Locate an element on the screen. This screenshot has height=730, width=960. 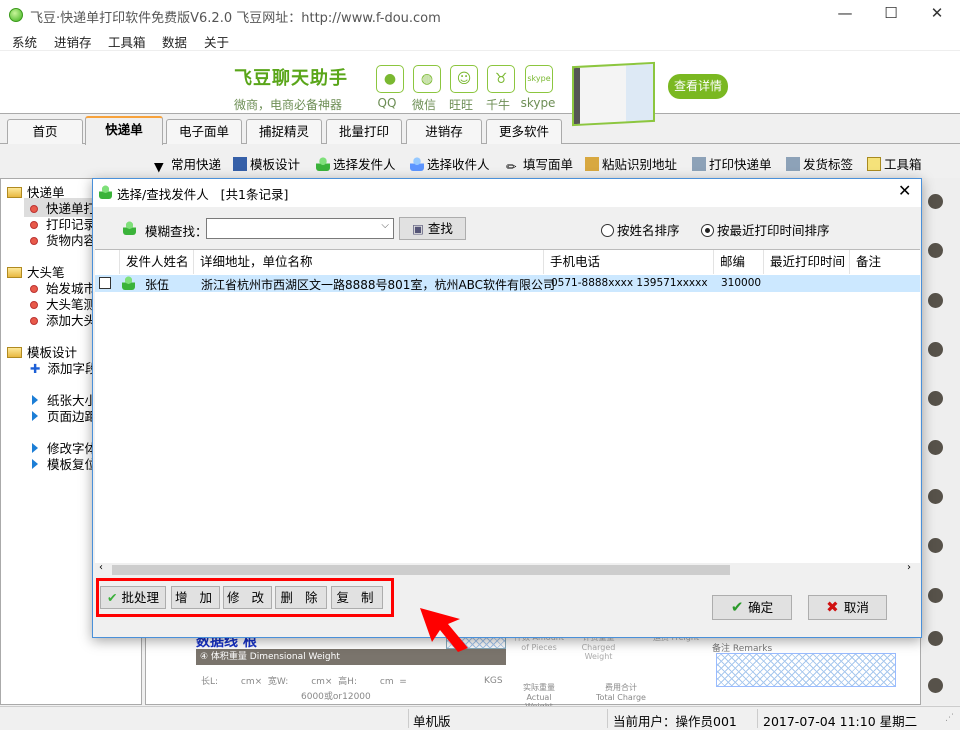
menu-system: 系统 is located at coordinates (24, 41).